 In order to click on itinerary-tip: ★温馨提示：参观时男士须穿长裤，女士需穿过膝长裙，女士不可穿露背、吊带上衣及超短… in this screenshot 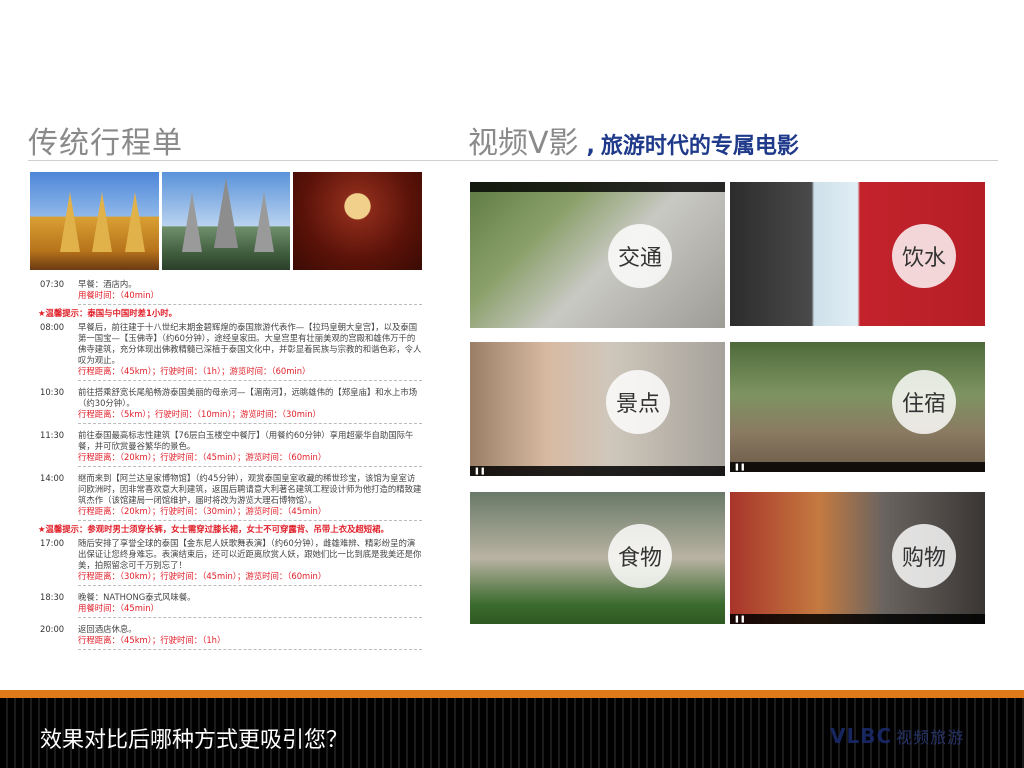, I will do `click(213, 529)`.